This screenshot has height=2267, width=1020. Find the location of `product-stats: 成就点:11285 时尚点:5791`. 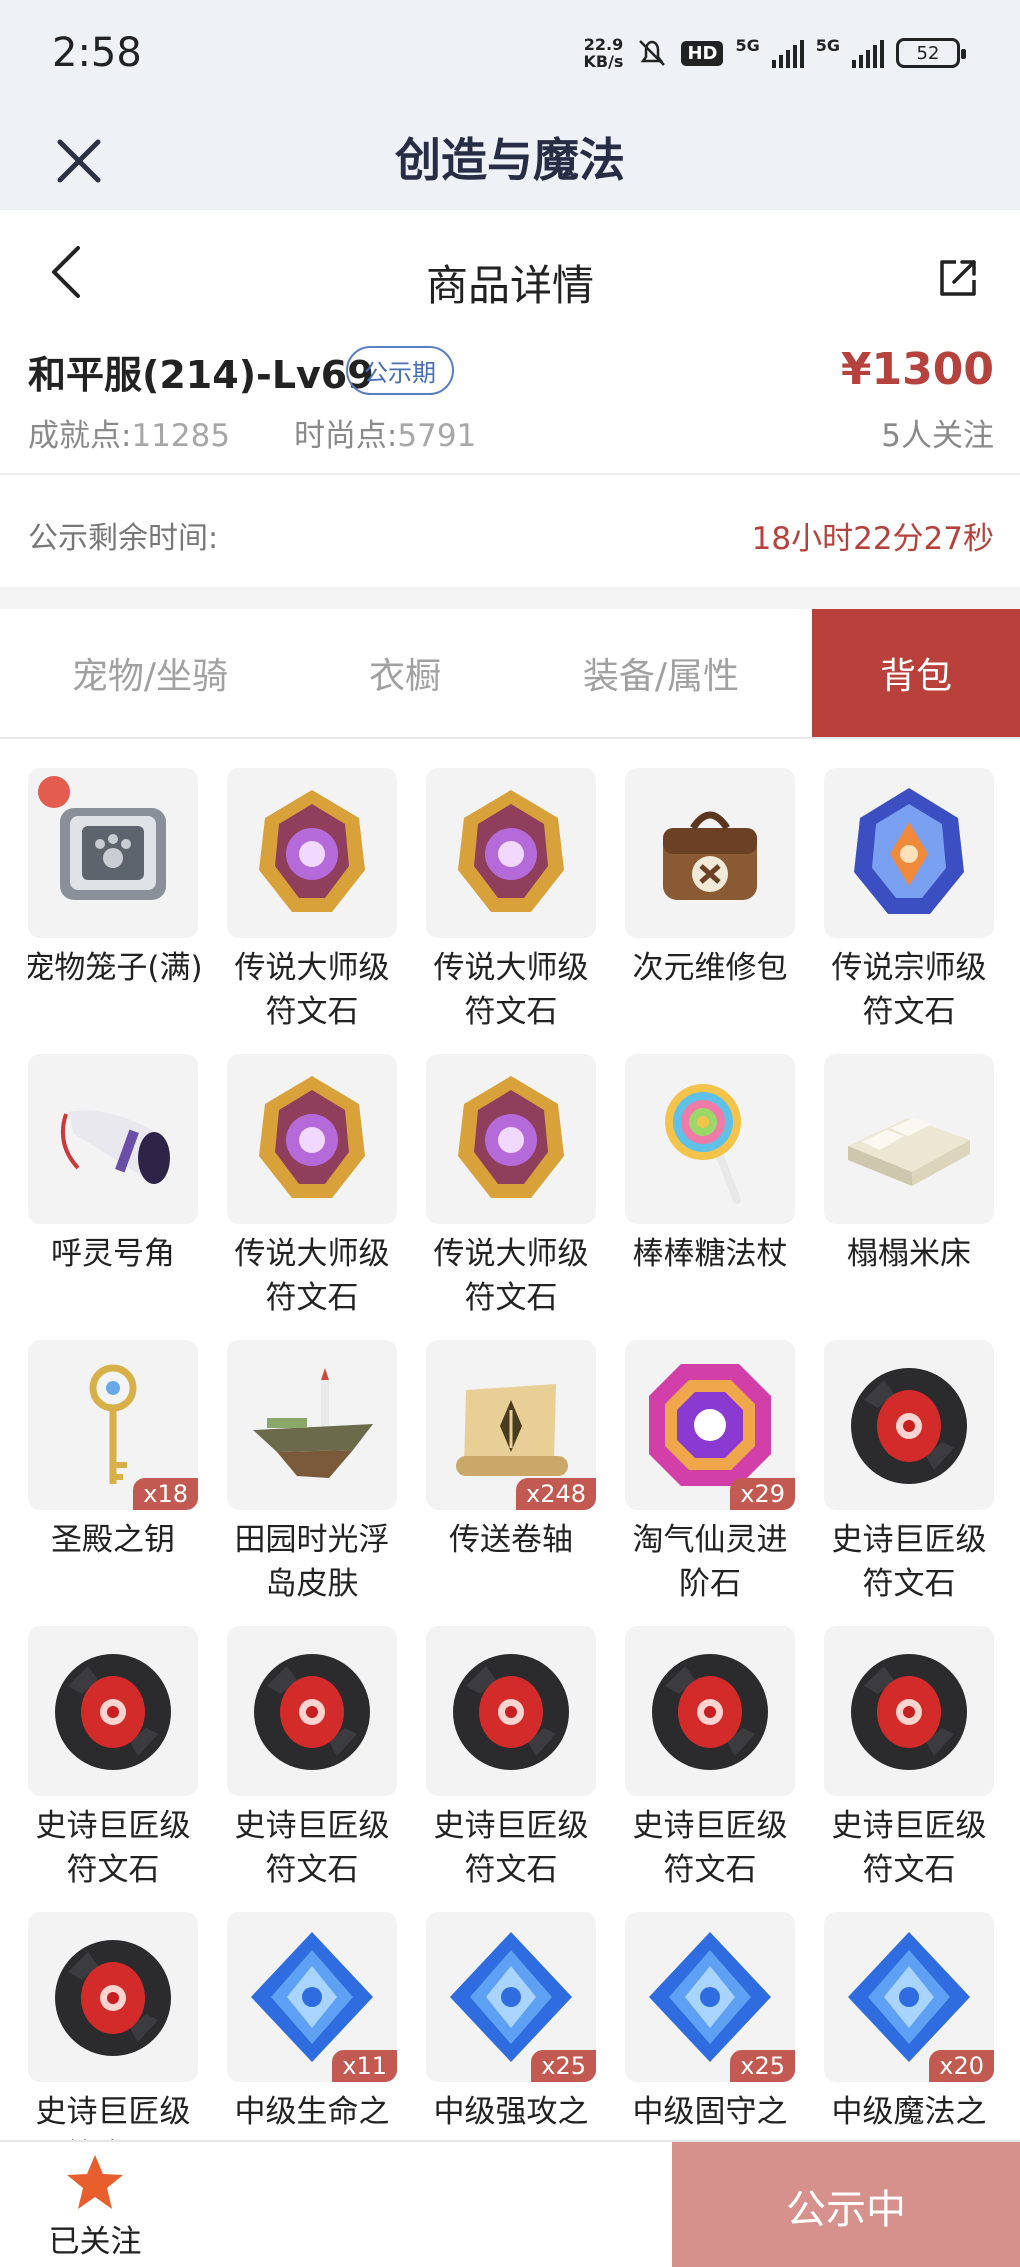

product-stats: 成就点:11285 时尚点:5791 is located at coordinates (252, 432).